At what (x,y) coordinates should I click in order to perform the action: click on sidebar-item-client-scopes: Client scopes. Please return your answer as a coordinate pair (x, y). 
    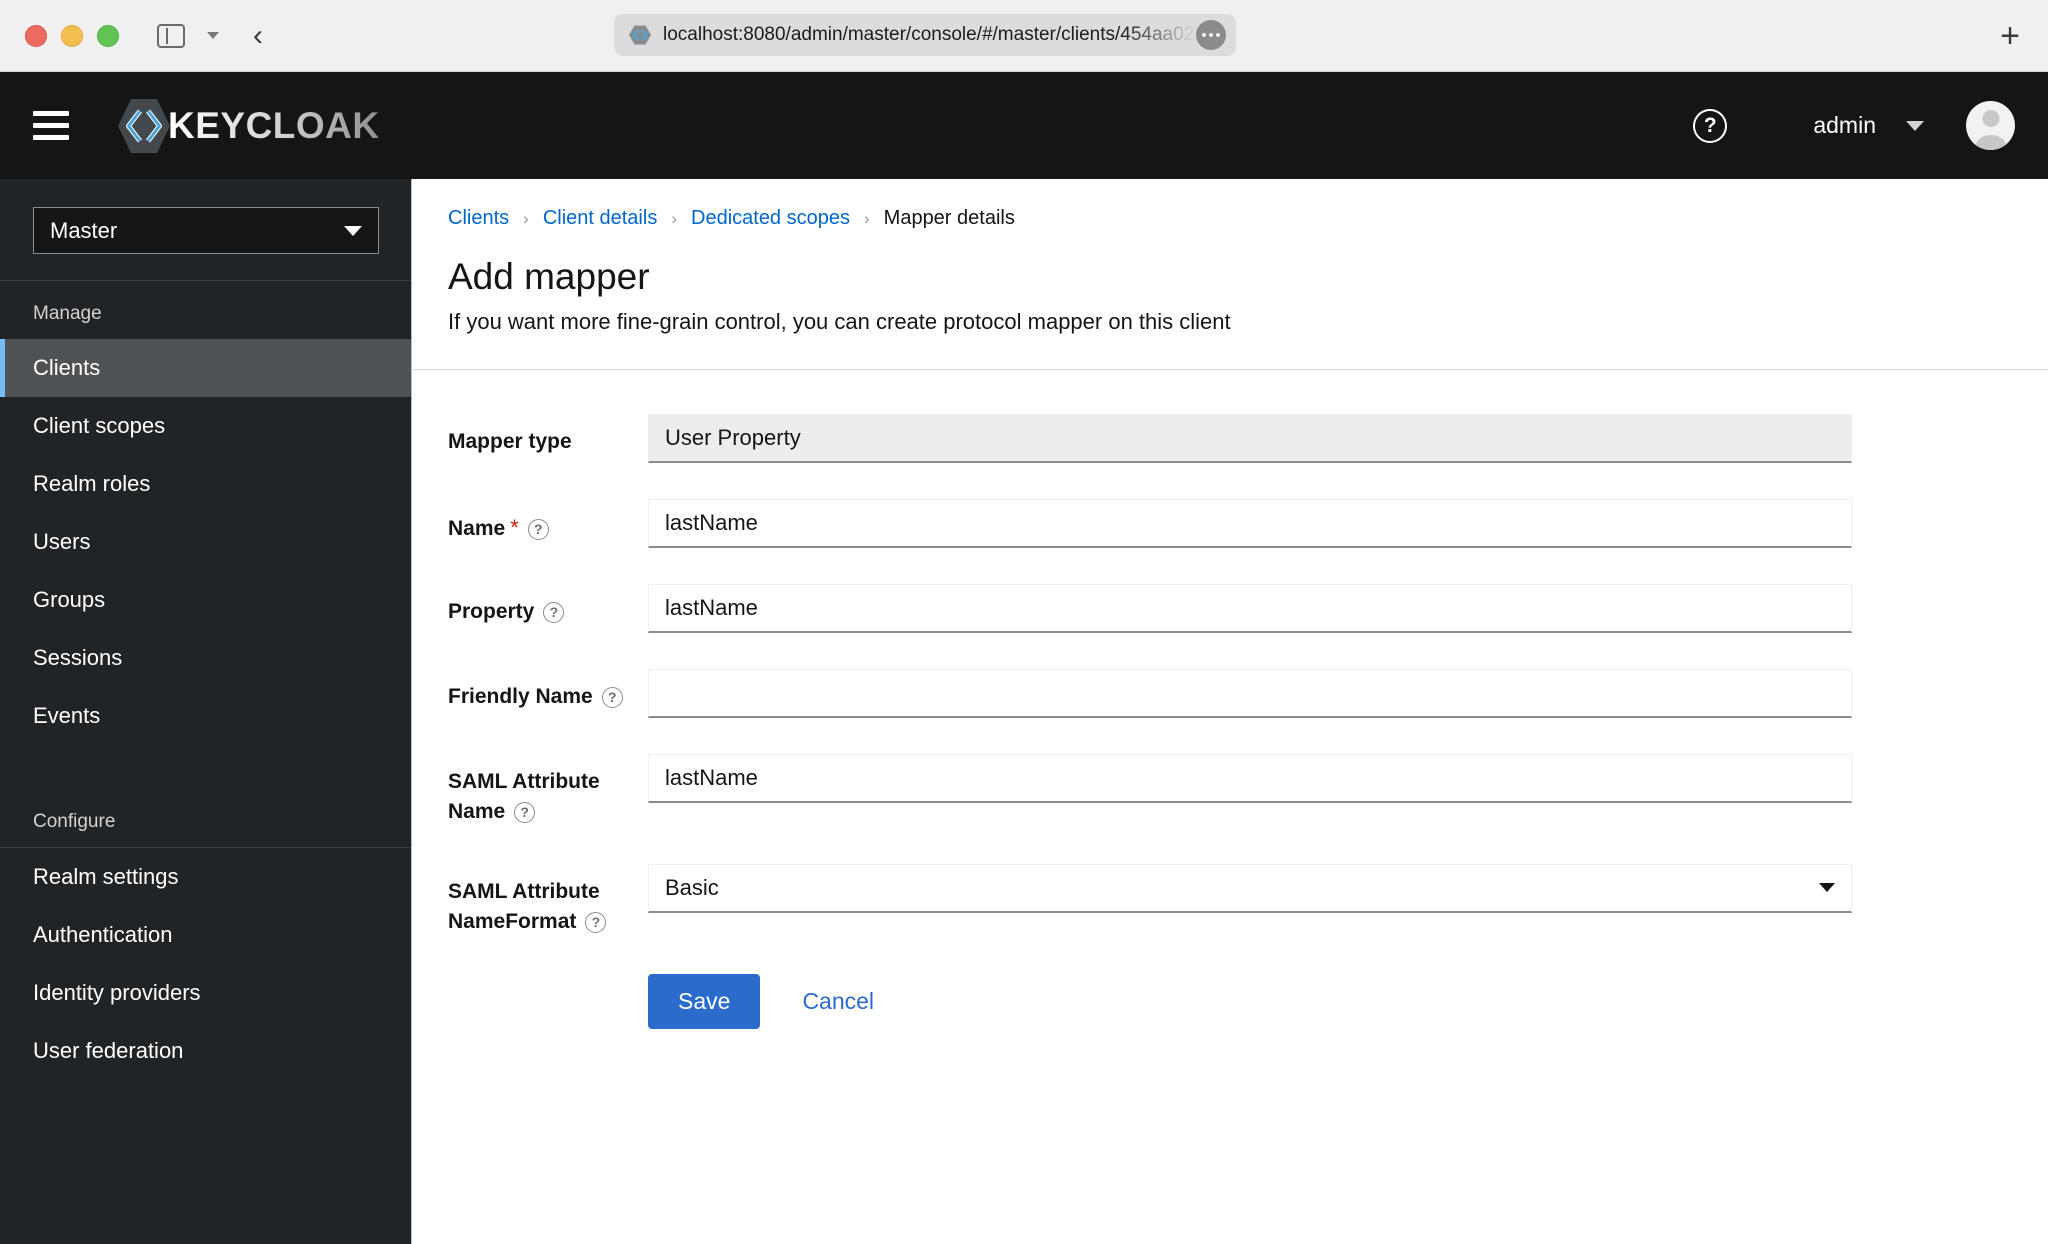
    Looking at the image, I should click on (205, 426).